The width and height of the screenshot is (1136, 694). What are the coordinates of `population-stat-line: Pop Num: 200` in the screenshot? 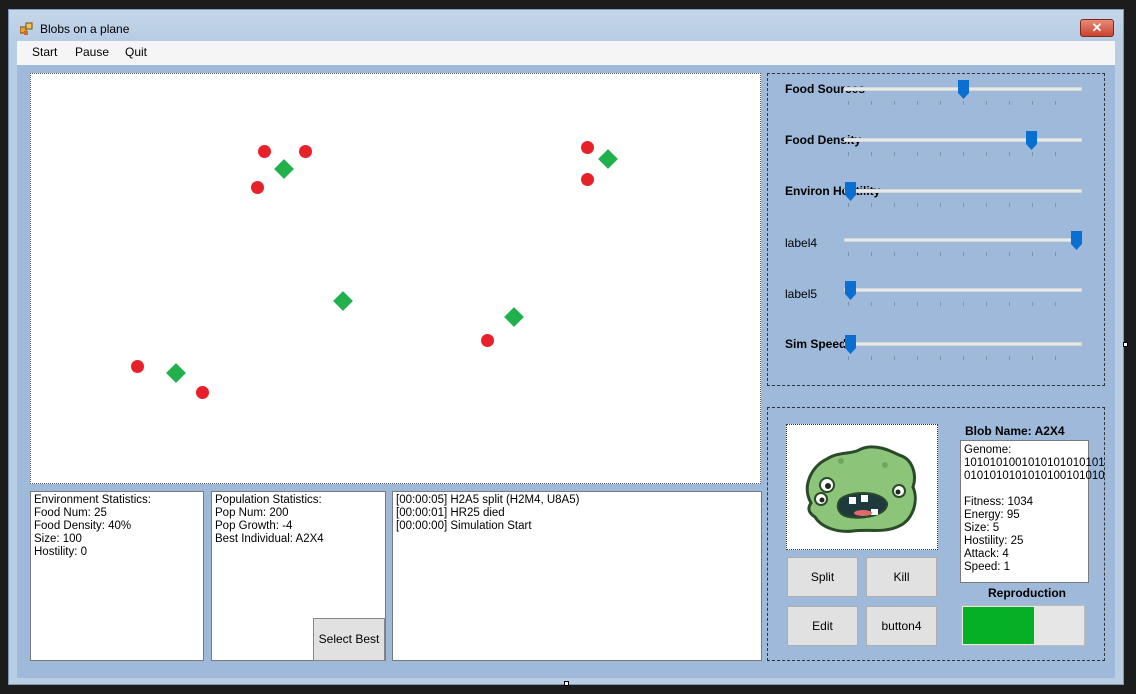 It's located at (252, 513).